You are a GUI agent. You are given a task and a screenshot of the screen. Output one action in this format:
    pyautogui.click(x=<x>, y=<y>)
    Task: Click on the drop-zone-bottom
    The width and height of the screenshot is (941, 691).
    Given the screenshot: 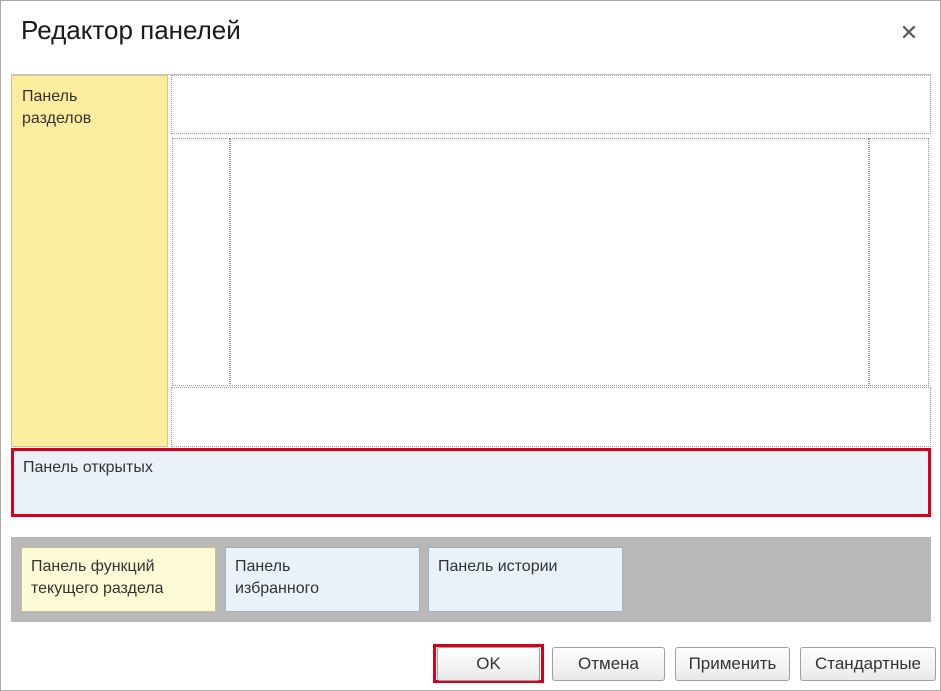 What is the action you would take?
    pyautogui.click(x=551, y=417)
    